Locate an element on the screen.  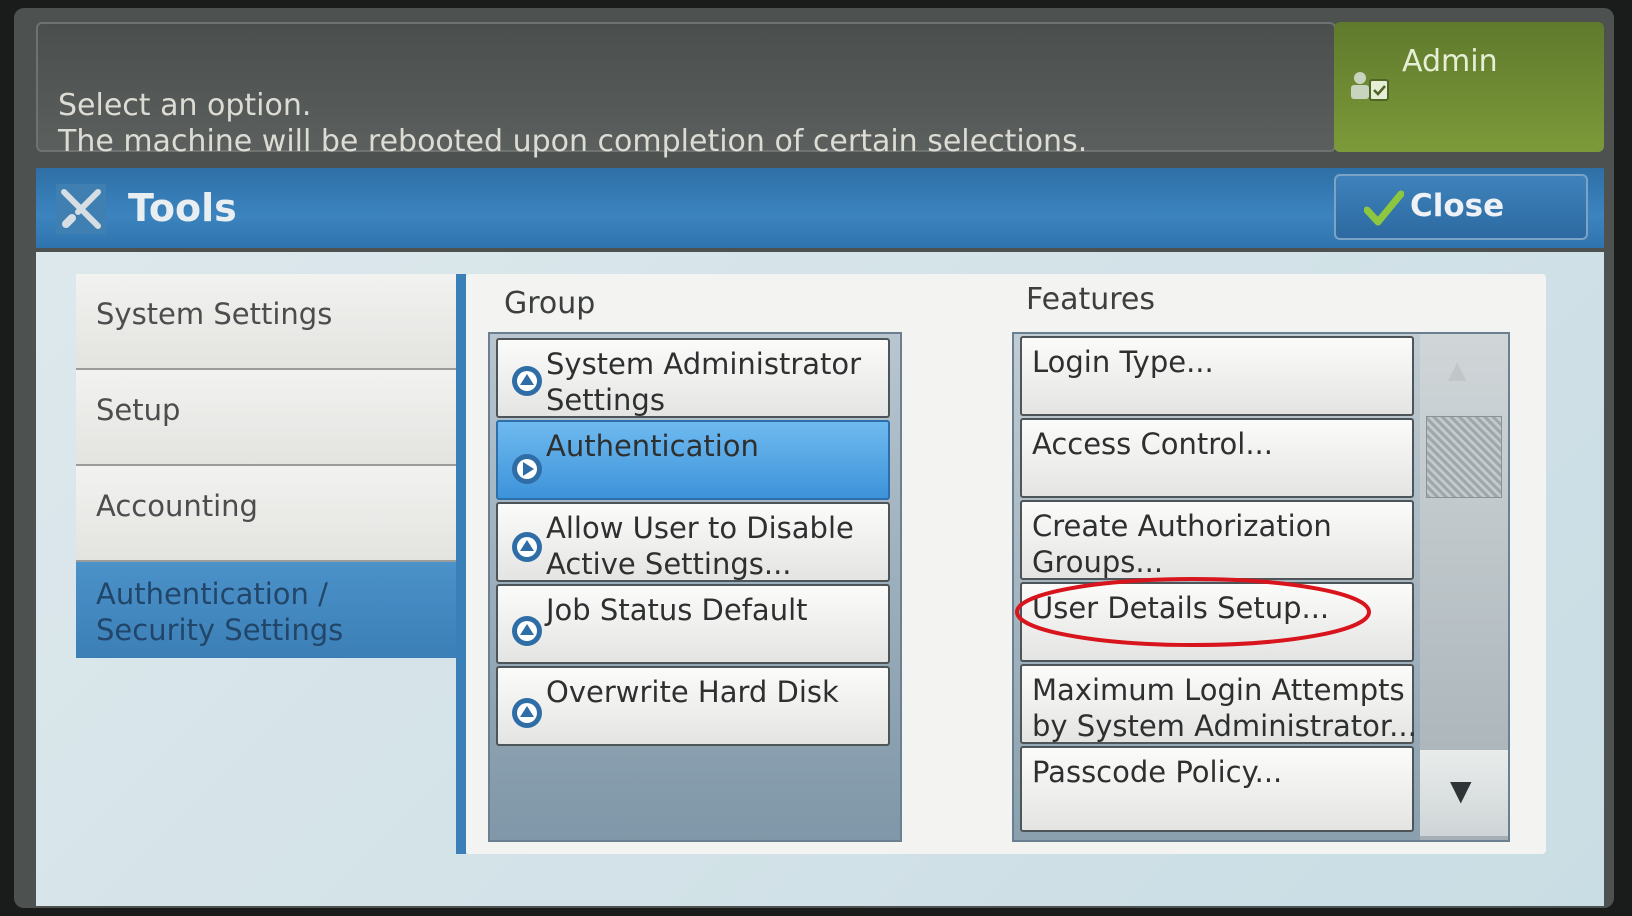
nav-item-label: Setup is located at coordinates (138, 410).